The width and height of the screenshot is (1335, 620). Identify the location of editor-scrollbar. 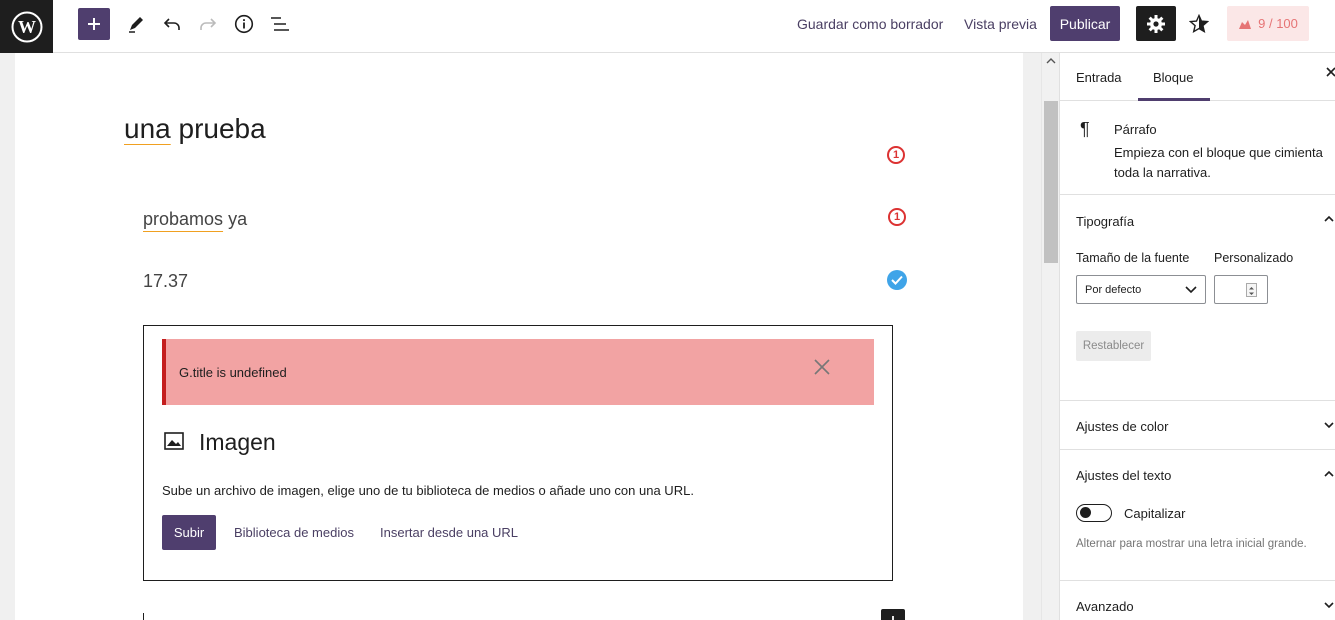
(1050, 336).